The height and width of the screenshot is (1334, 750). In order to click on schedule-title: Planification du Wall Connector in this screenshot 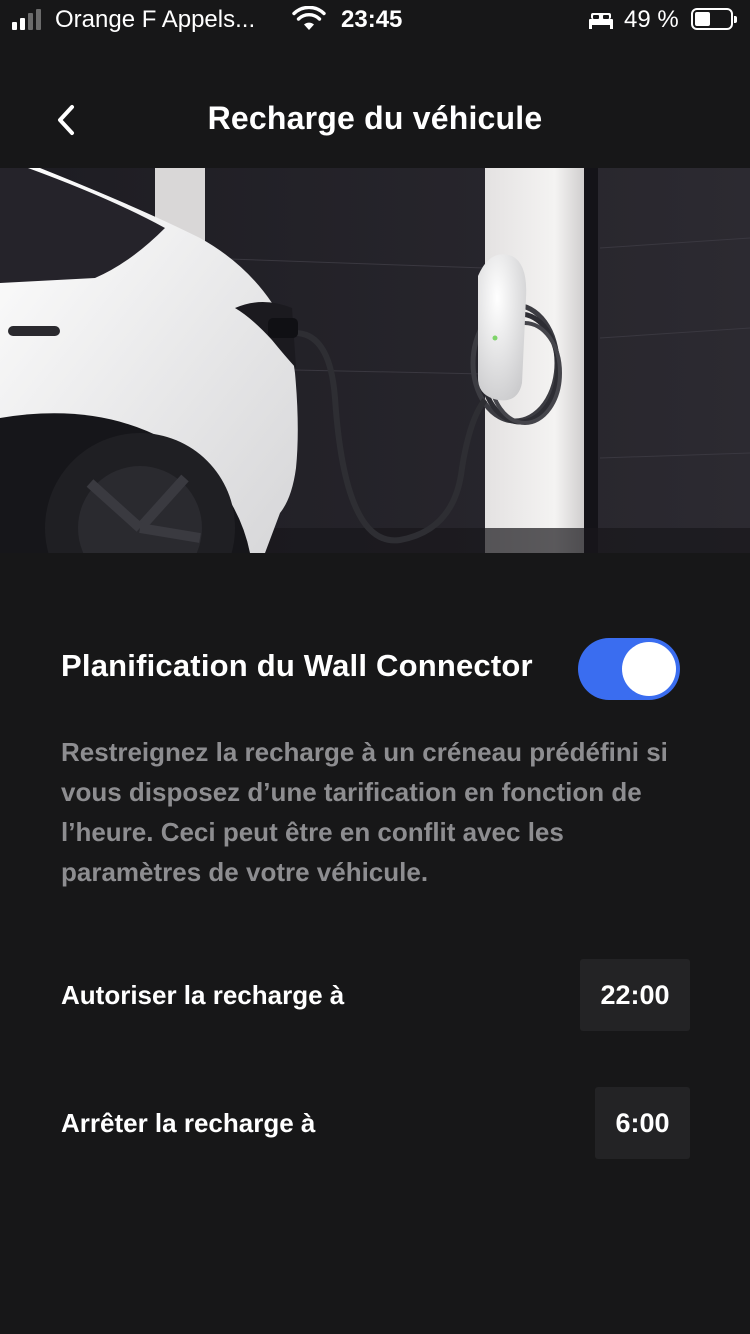, I will do `click(297, 665)`.